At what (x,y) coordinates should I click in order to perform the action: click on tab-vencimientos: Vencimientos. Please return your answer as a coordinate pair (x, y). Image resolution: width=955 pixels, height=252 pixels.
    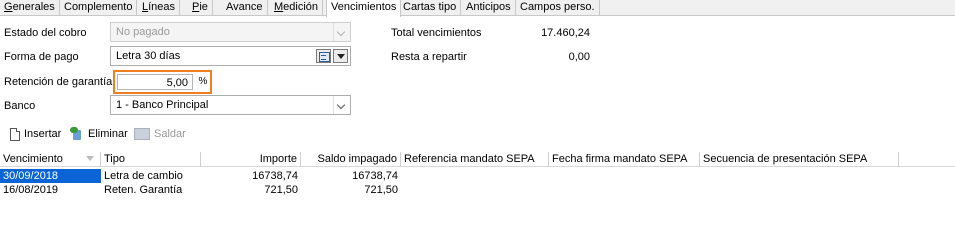
    Looking at the image, I should click on (364, 8).